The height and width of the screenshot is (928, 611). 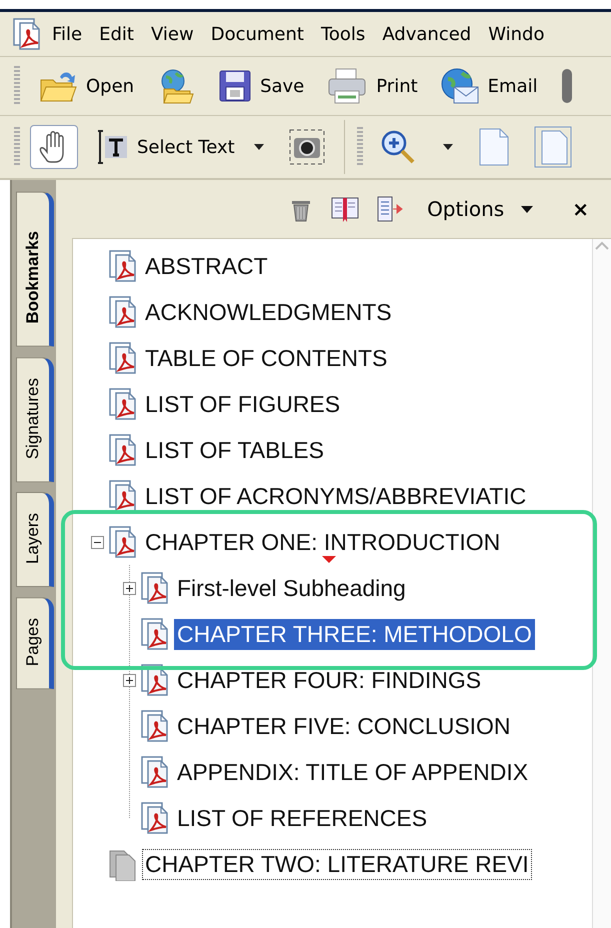 I want to click on menu-item: Tools, so click(x=343, y=34).